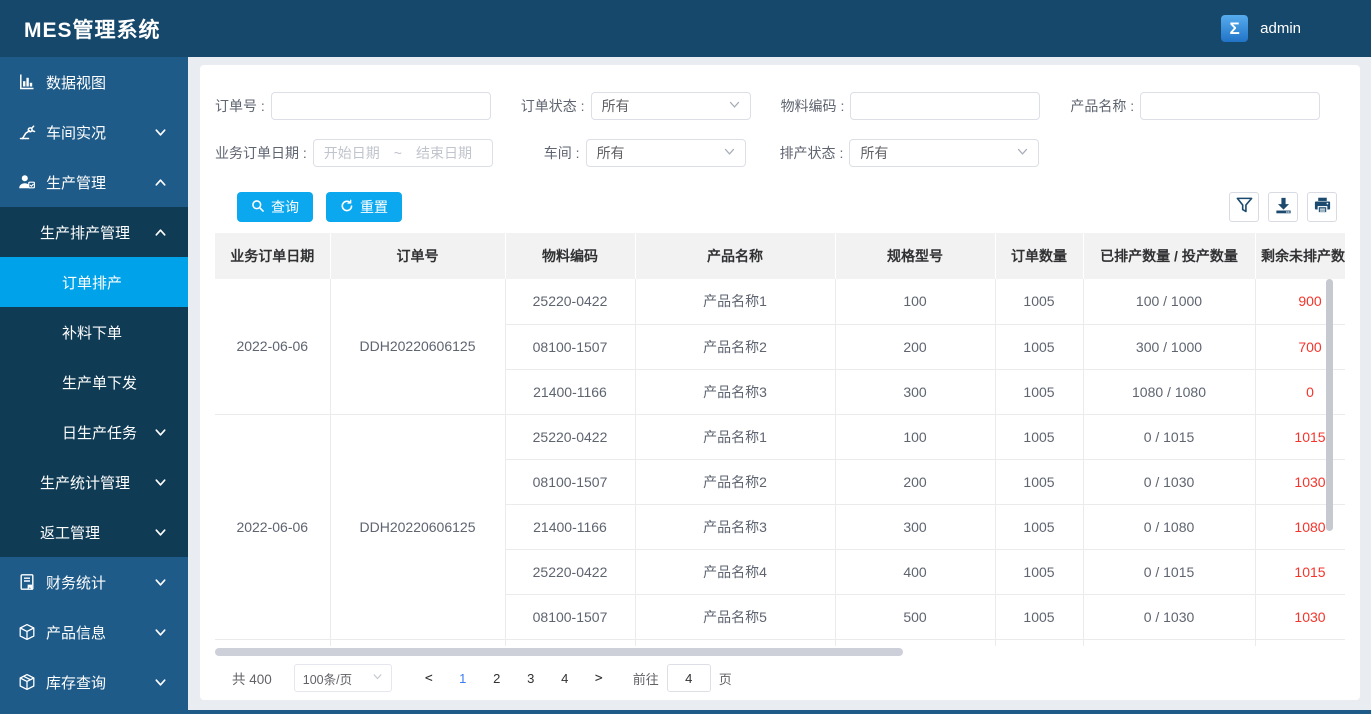  I want to click on print-button, so click(1322, 207).